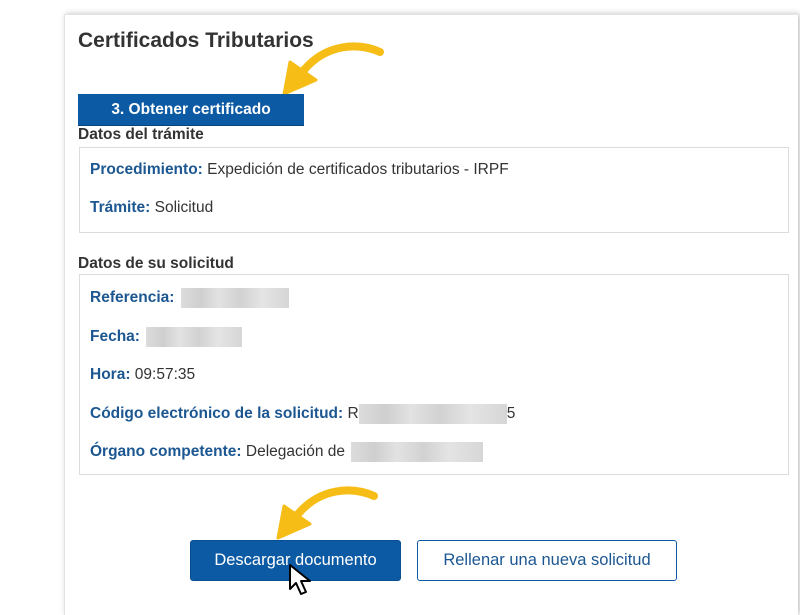 This screenshot has height=615, width=800. What do you see at coordinates (547, 560) in the screenshot?
I see `new-request-button: Rellenar una nueva solicitud` at bounding box center [547, 560].